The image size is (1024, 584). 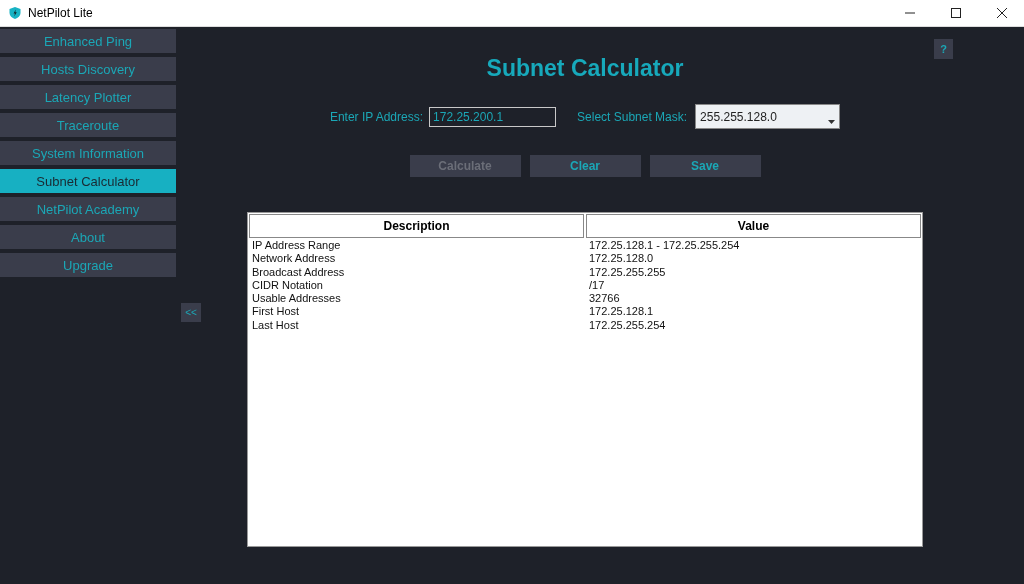 I want to click on table-cell: Usable Addresses, so click(x=296, y=298).